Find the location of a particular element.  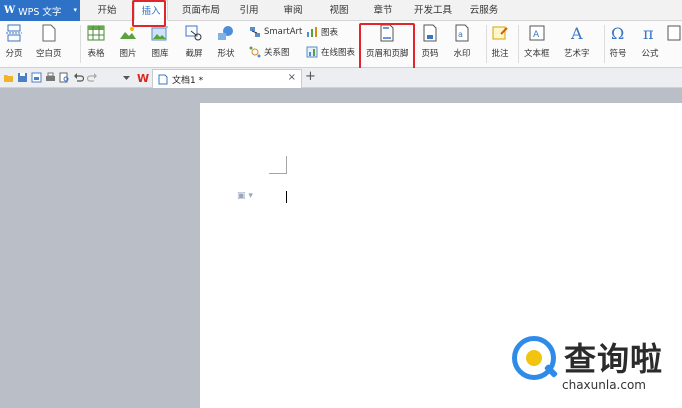

page-break-button: 分页 is located at coordinates (14, 41).